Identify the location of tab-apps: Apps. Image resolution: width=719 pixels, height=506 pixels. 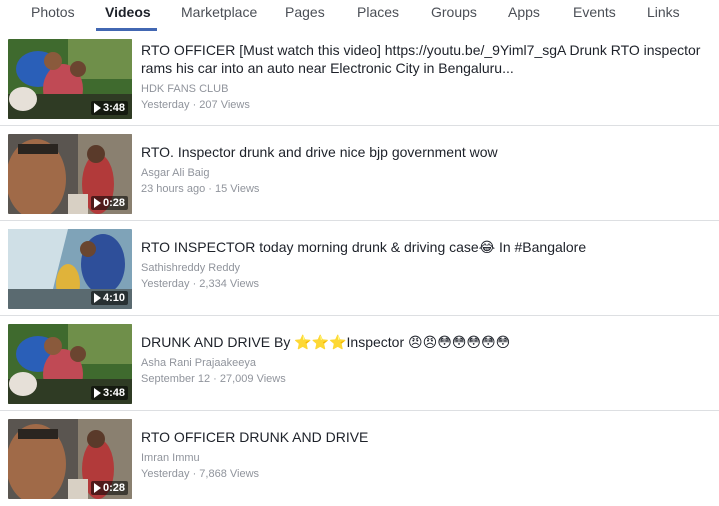
(524, 12).